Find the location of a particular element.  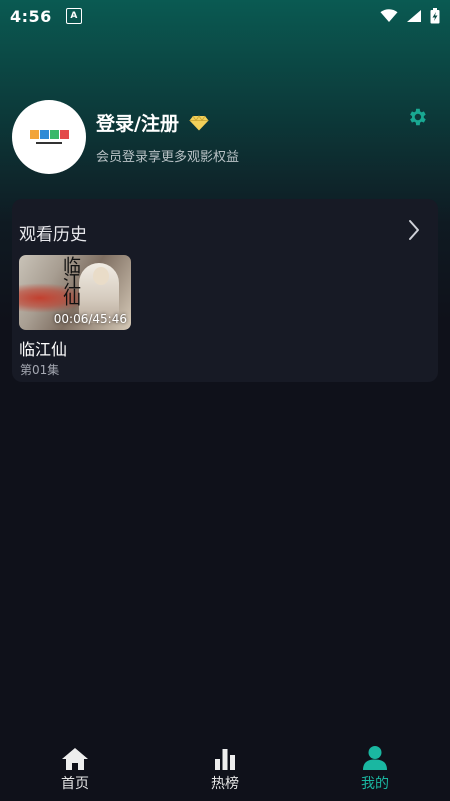

nav-mine: 我的 is located at coordinates (375, 773).